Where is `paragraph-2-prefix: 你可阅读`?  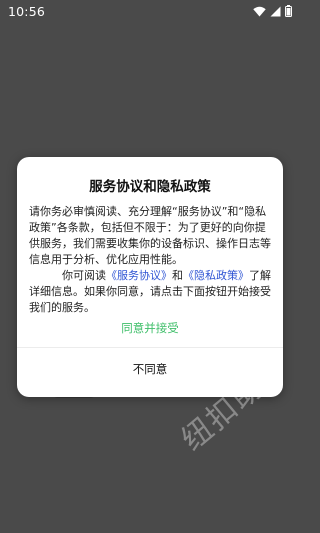 paragraph-2-prefix: 你可阅读 is located at coordinates (84, 275).